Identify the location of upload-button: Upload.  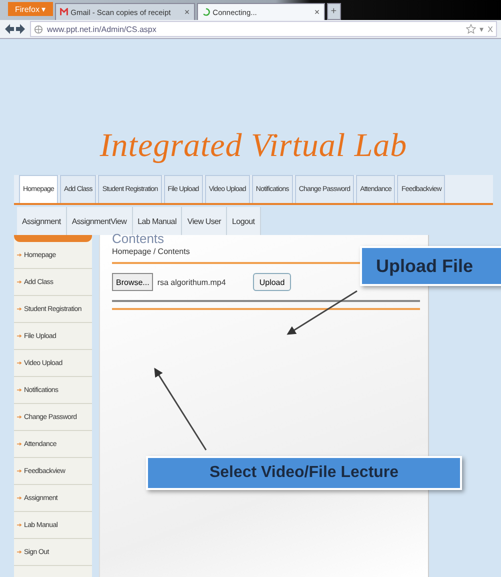
(272, 282).